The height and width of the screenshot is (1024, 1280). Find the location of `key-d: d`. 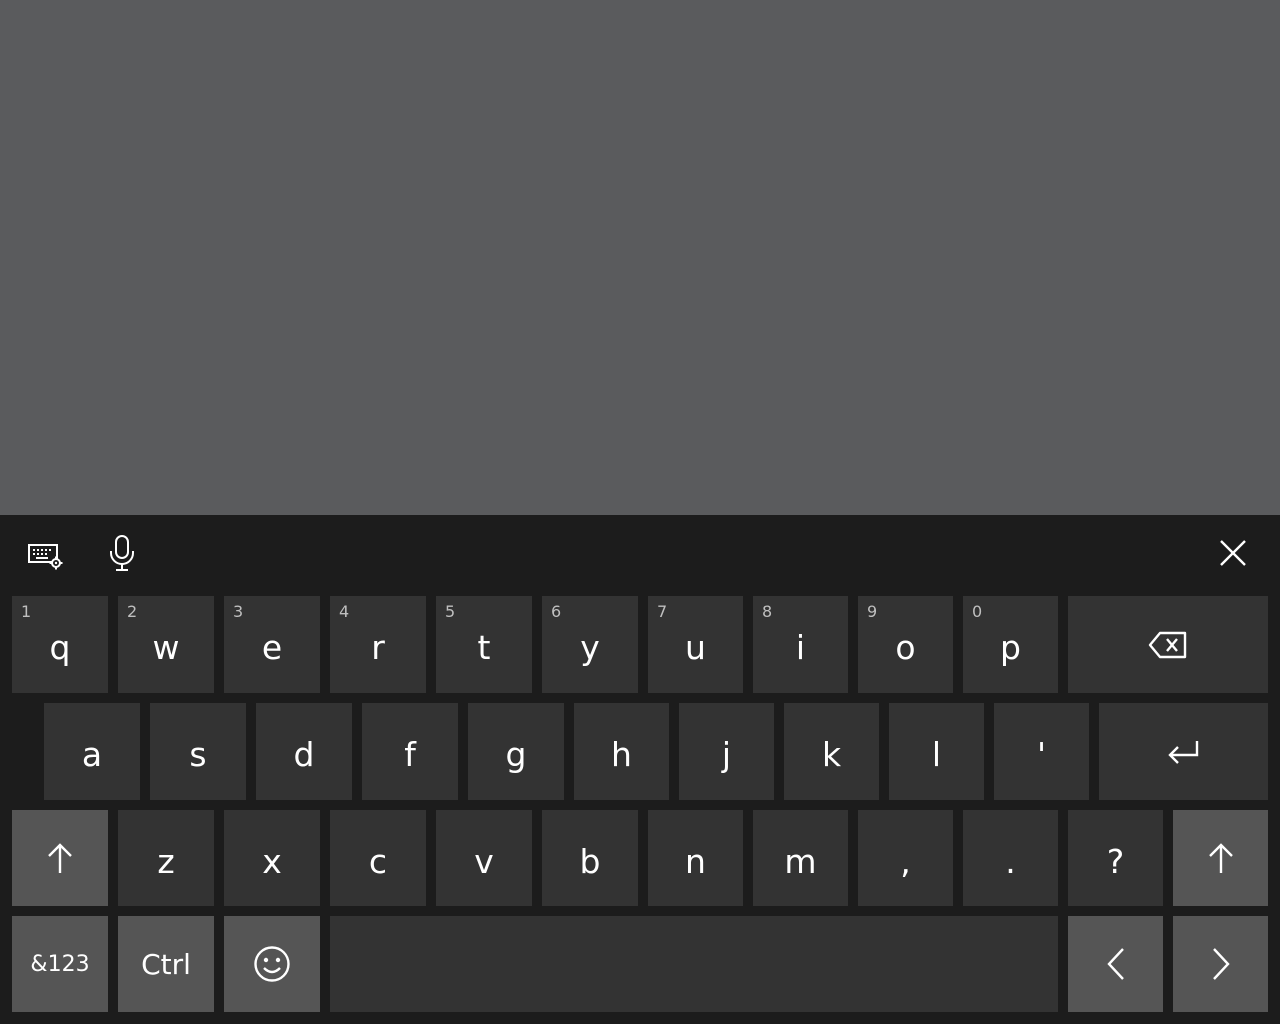

key-d: d is located at coordinates (304, 751).